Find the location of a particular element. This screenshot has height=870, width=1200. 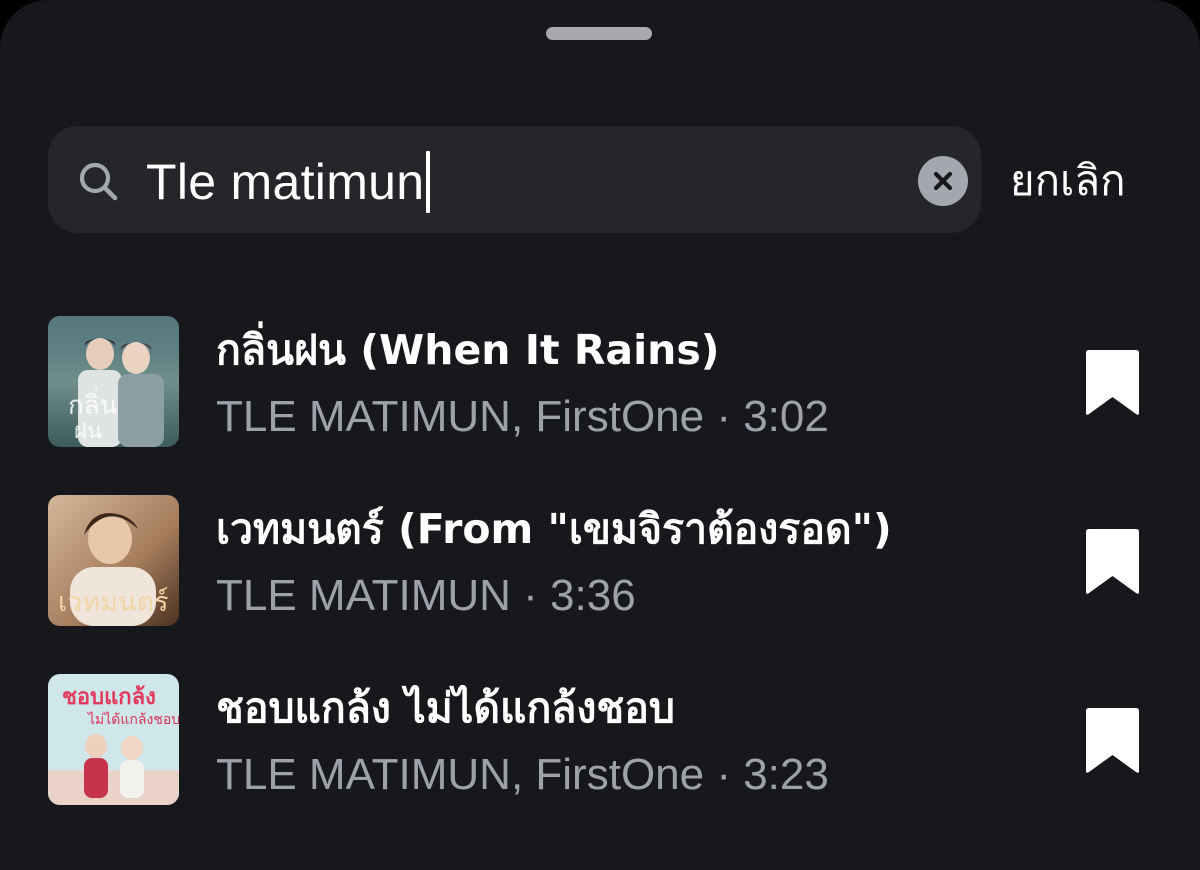

svg-text: เวทมนตร์ is located at coordinates (113, 602).